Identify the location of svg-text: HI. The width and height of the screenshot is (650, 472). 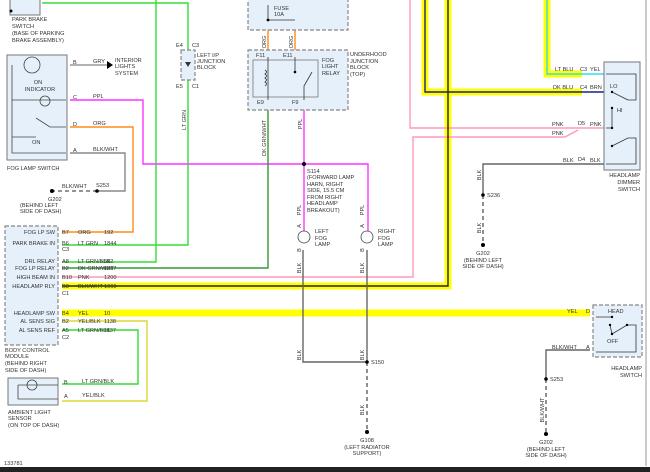
(620, 111).